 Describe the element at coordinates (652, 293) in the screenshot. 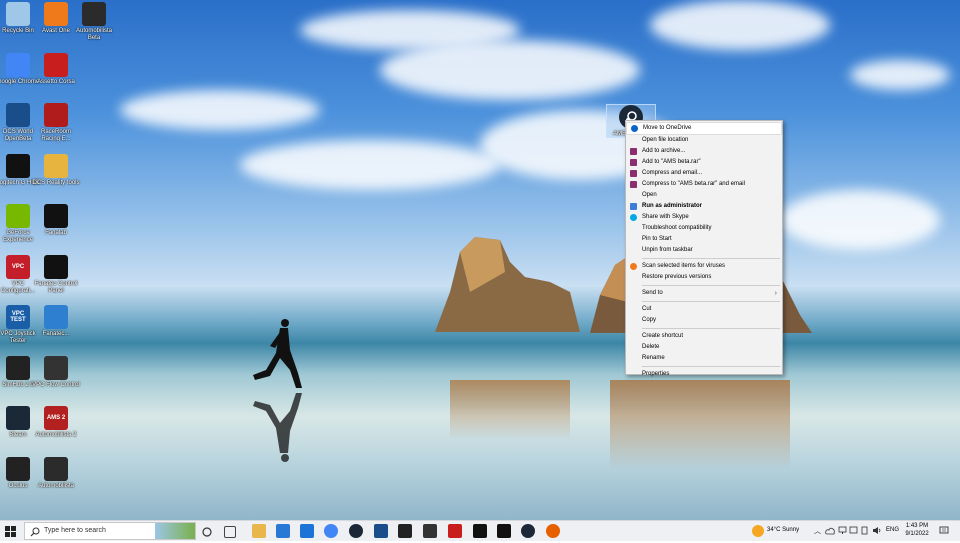

I see `menu-item-label: Send to` at that location.